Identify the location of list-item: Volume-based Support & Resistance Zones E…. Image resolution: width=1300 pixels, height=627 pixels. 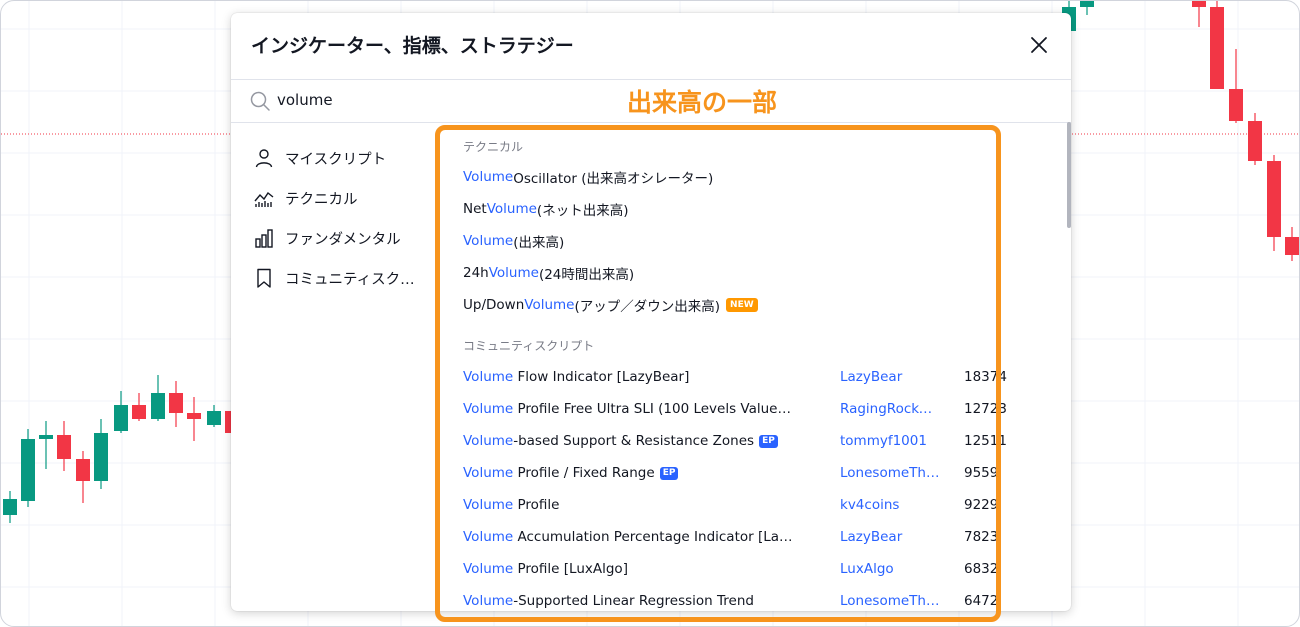
(735, 441).